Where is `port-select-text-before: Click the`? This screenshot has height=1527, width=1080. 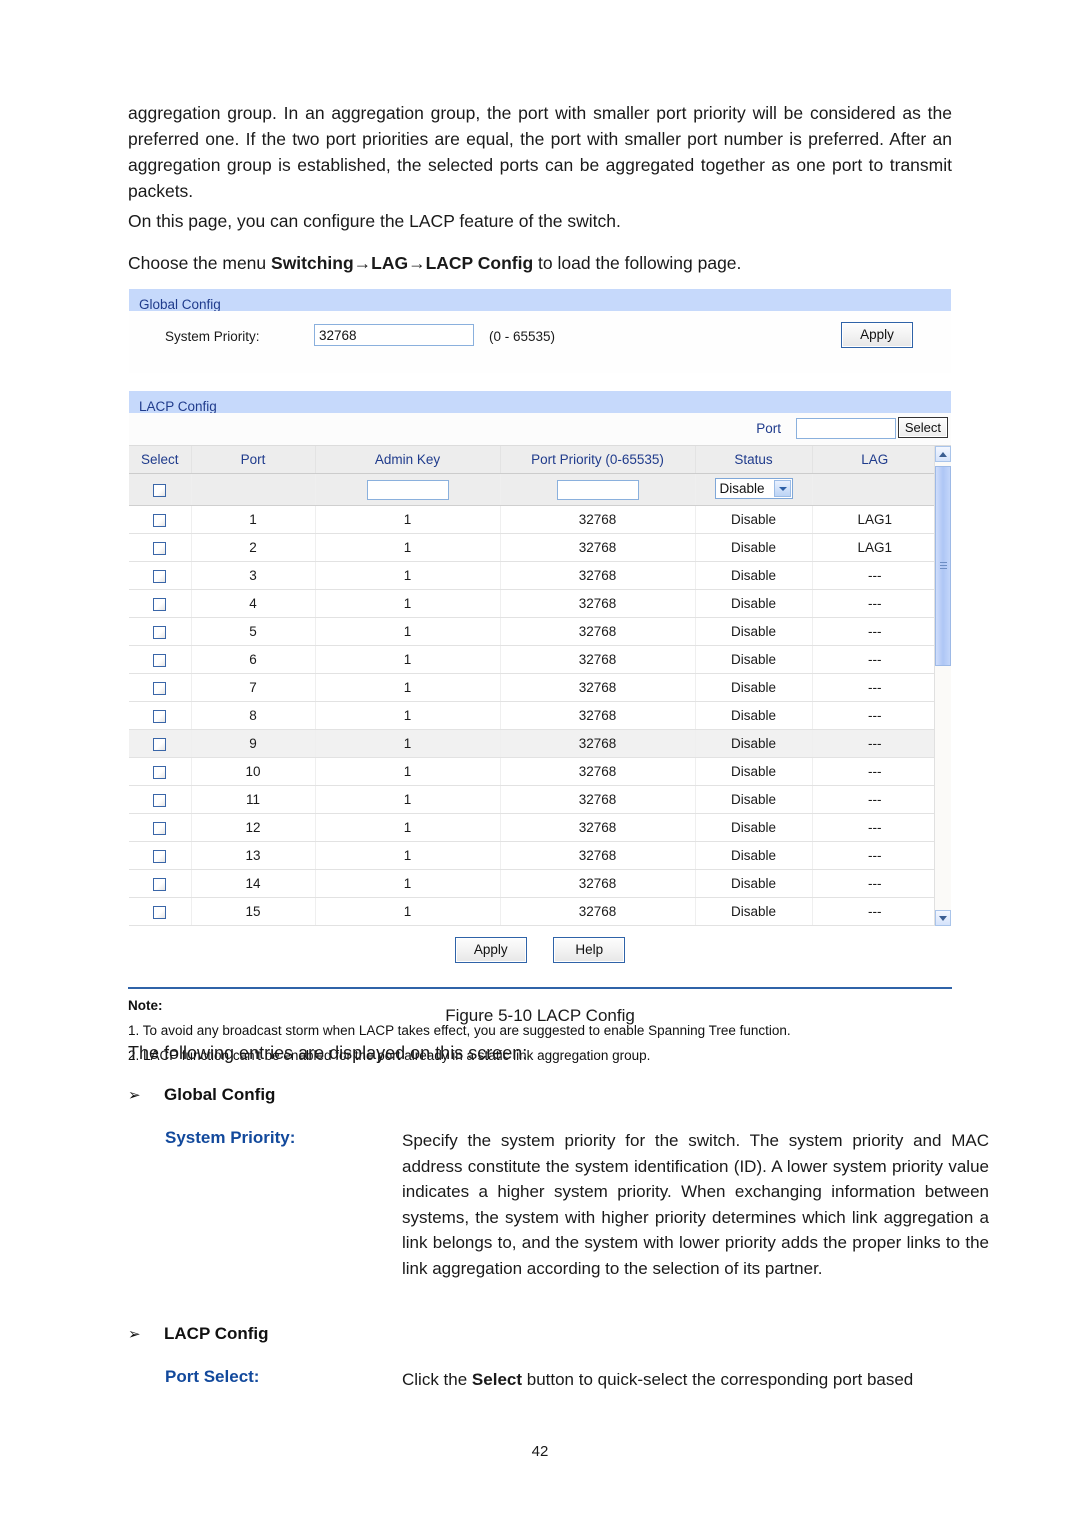 port-select-text-before: Click the is located at coordinates (437, 1379).